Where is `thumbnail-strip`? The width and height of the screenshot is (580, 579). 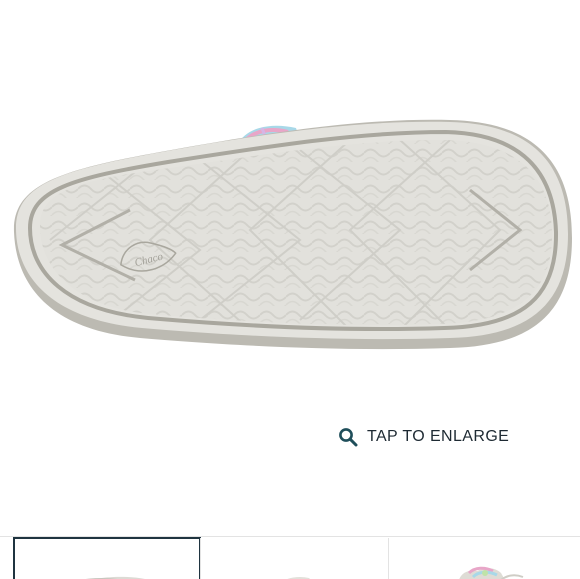
thumbnail-strip is located at coordinates (290, 557).